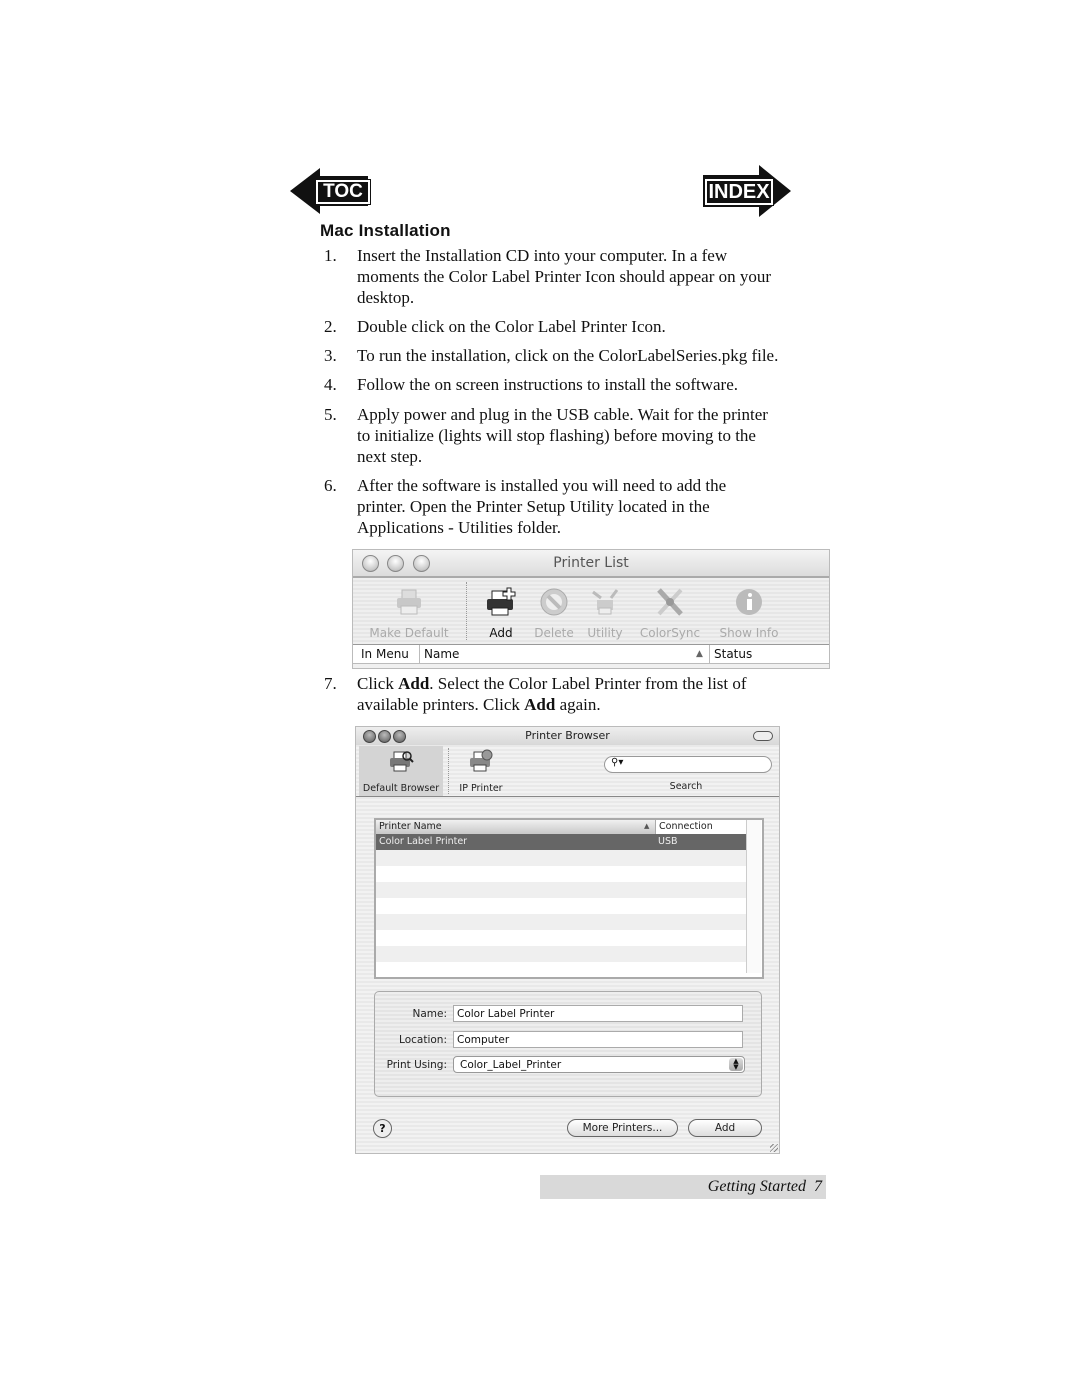 This screenshot has width=1080, height=1397. What do you see at coordinates (330, 414) in the screenshot?
I see `step-number: 5.` at bounding box center [330, 414].